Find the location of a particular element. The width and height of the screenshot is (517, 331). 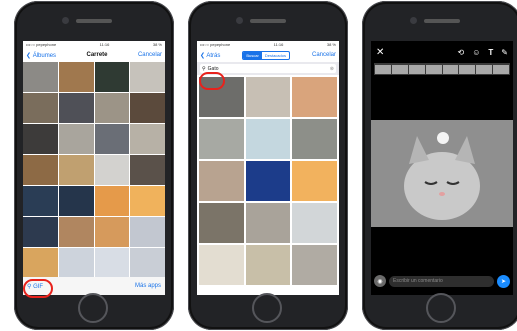

editor-toolbar: ✕ ⟲ ☺ T ✎ is located at coordinates (442, 52).